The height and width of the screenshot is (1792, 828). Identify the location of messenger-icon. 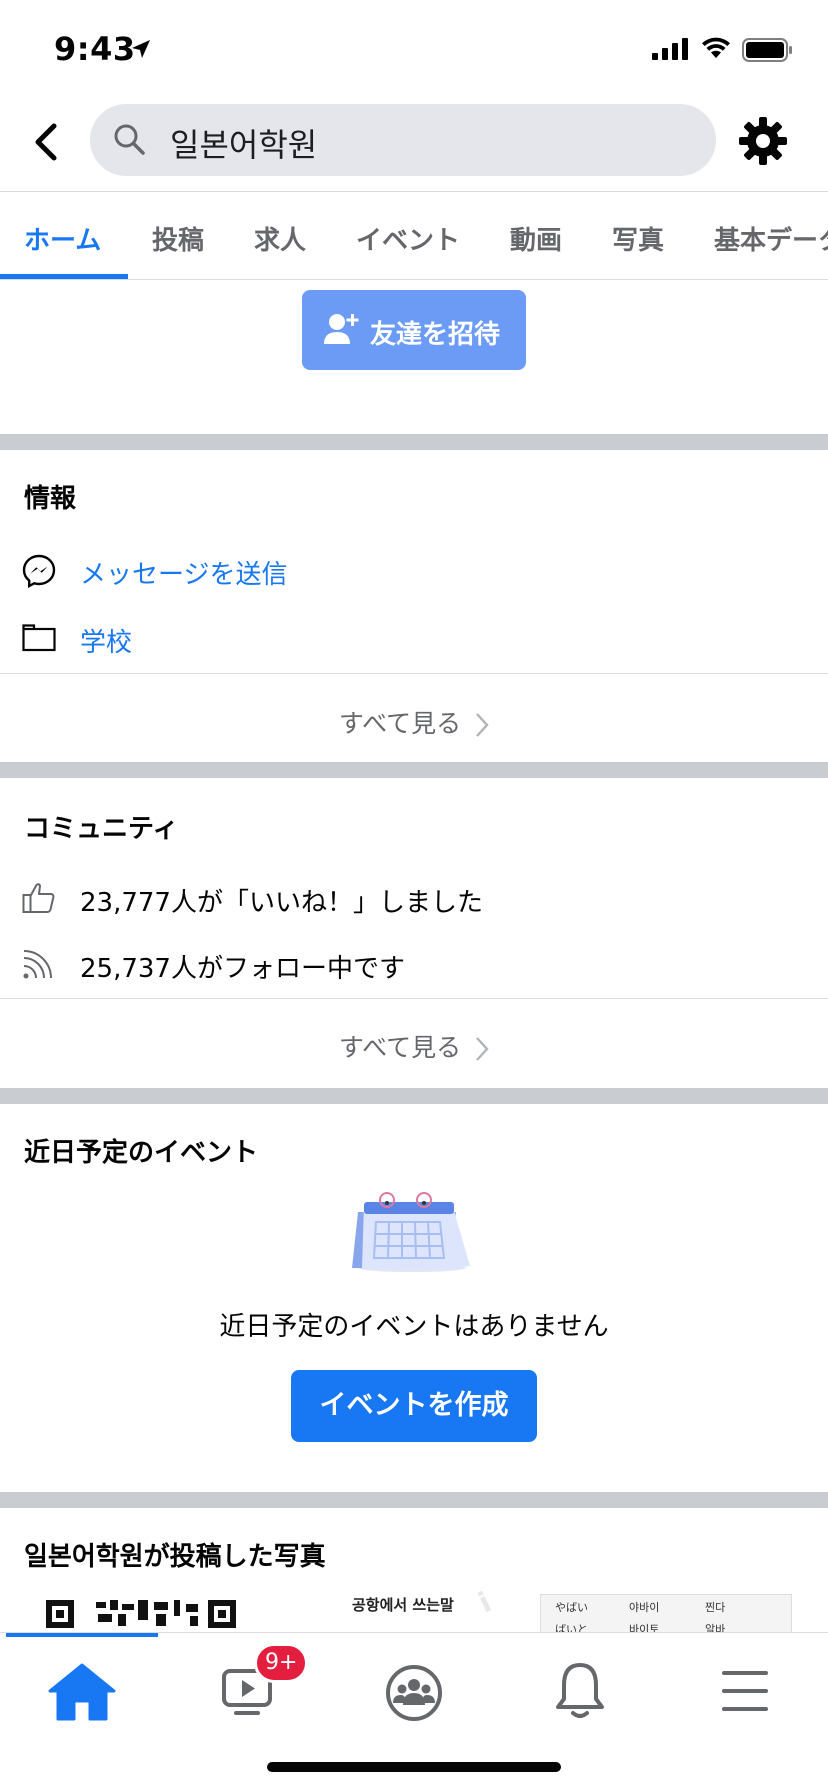
(39, 571).